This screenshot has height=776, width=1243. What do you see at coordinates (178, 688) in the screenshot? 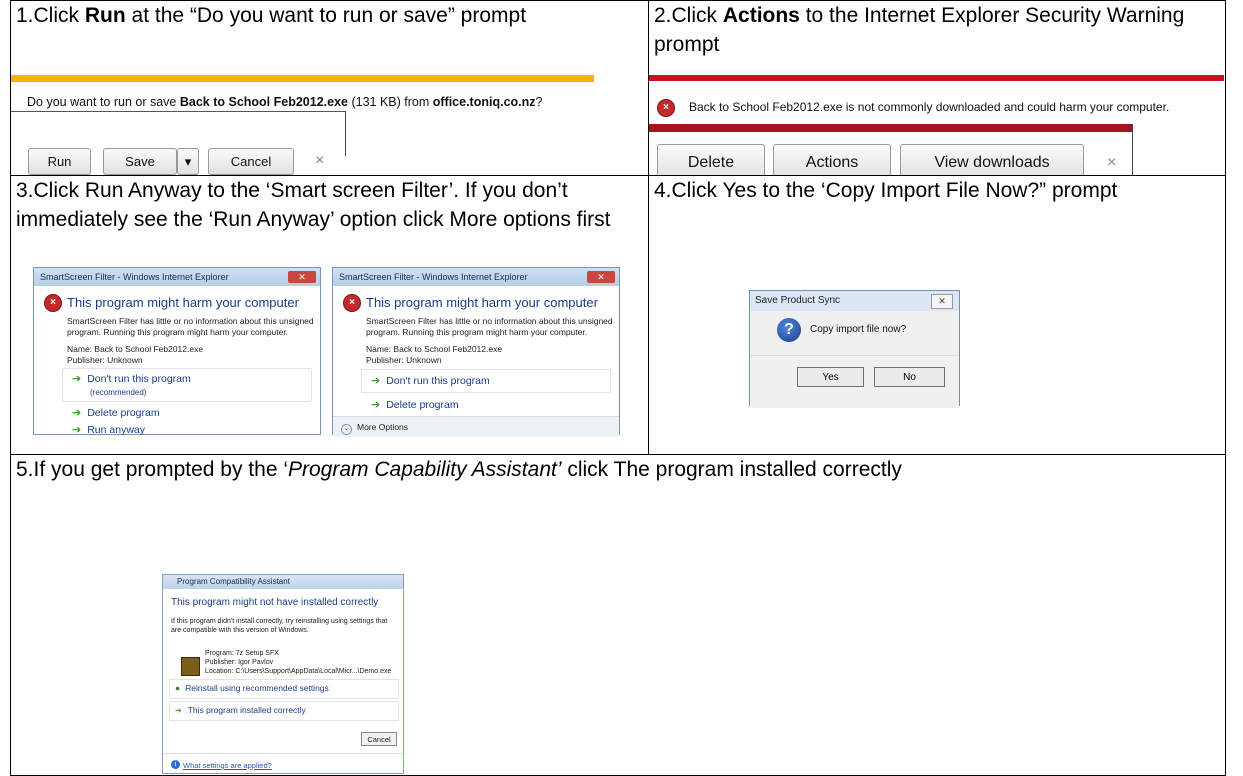
I see `shield-icon: ●` at bounding box center [178, 688].